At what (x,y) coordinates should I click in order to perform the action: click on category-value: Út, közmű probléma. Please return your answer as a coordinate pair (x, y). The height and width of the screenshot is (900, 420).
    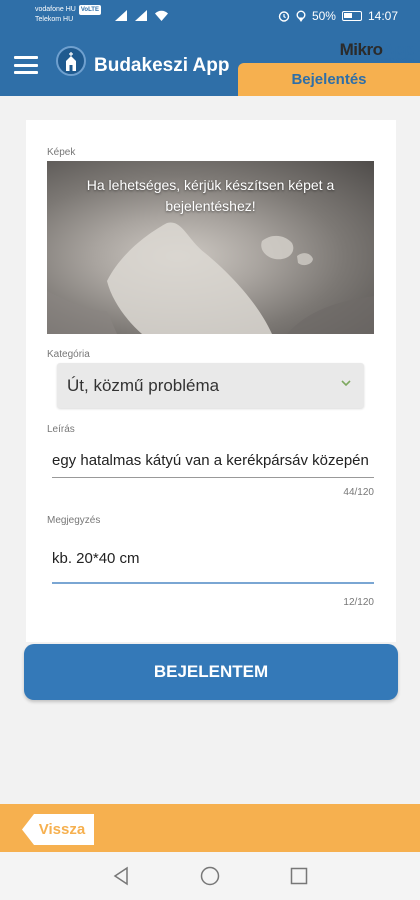
    Looking at the image, I should click on (143, 385).